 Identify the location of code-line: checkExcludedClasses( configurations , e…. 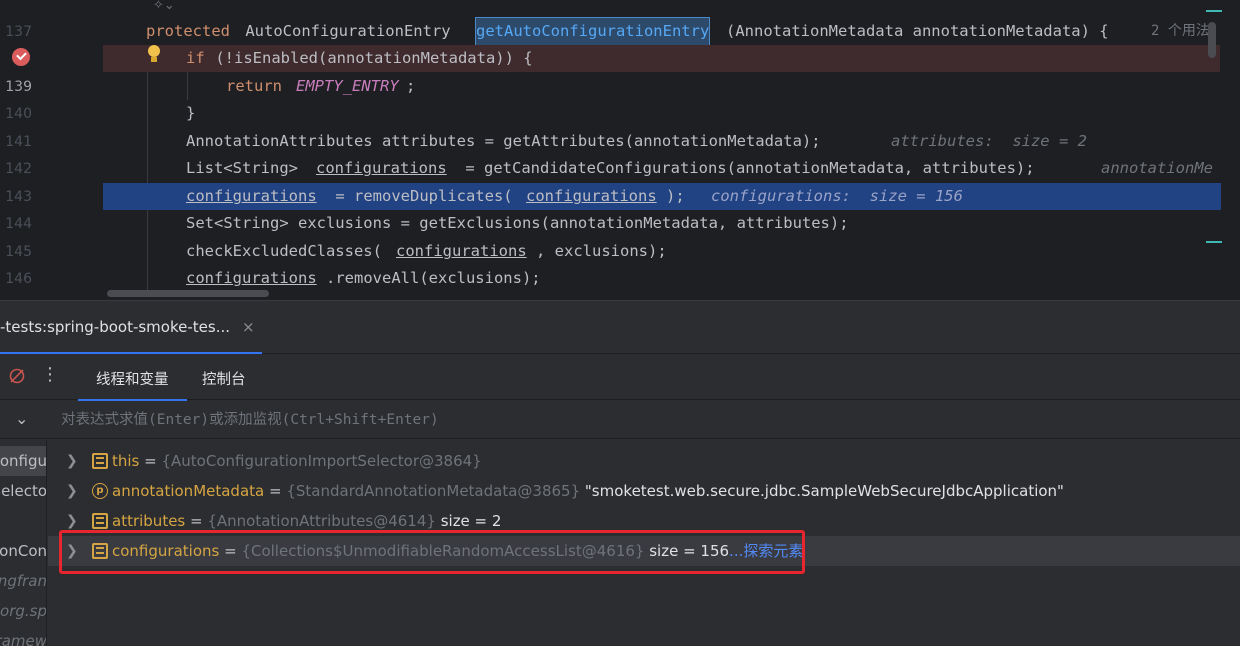
(661, 251).